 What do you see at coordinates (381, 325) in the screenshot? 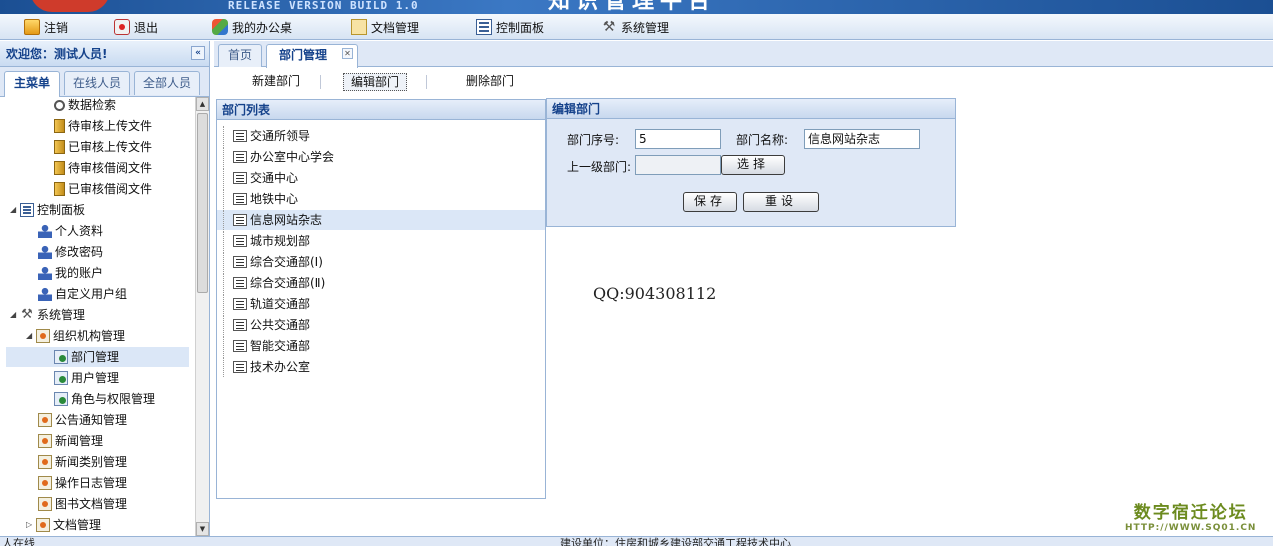
I see `dept-list-item: 公共交通部` at bounding box center [381, 325].